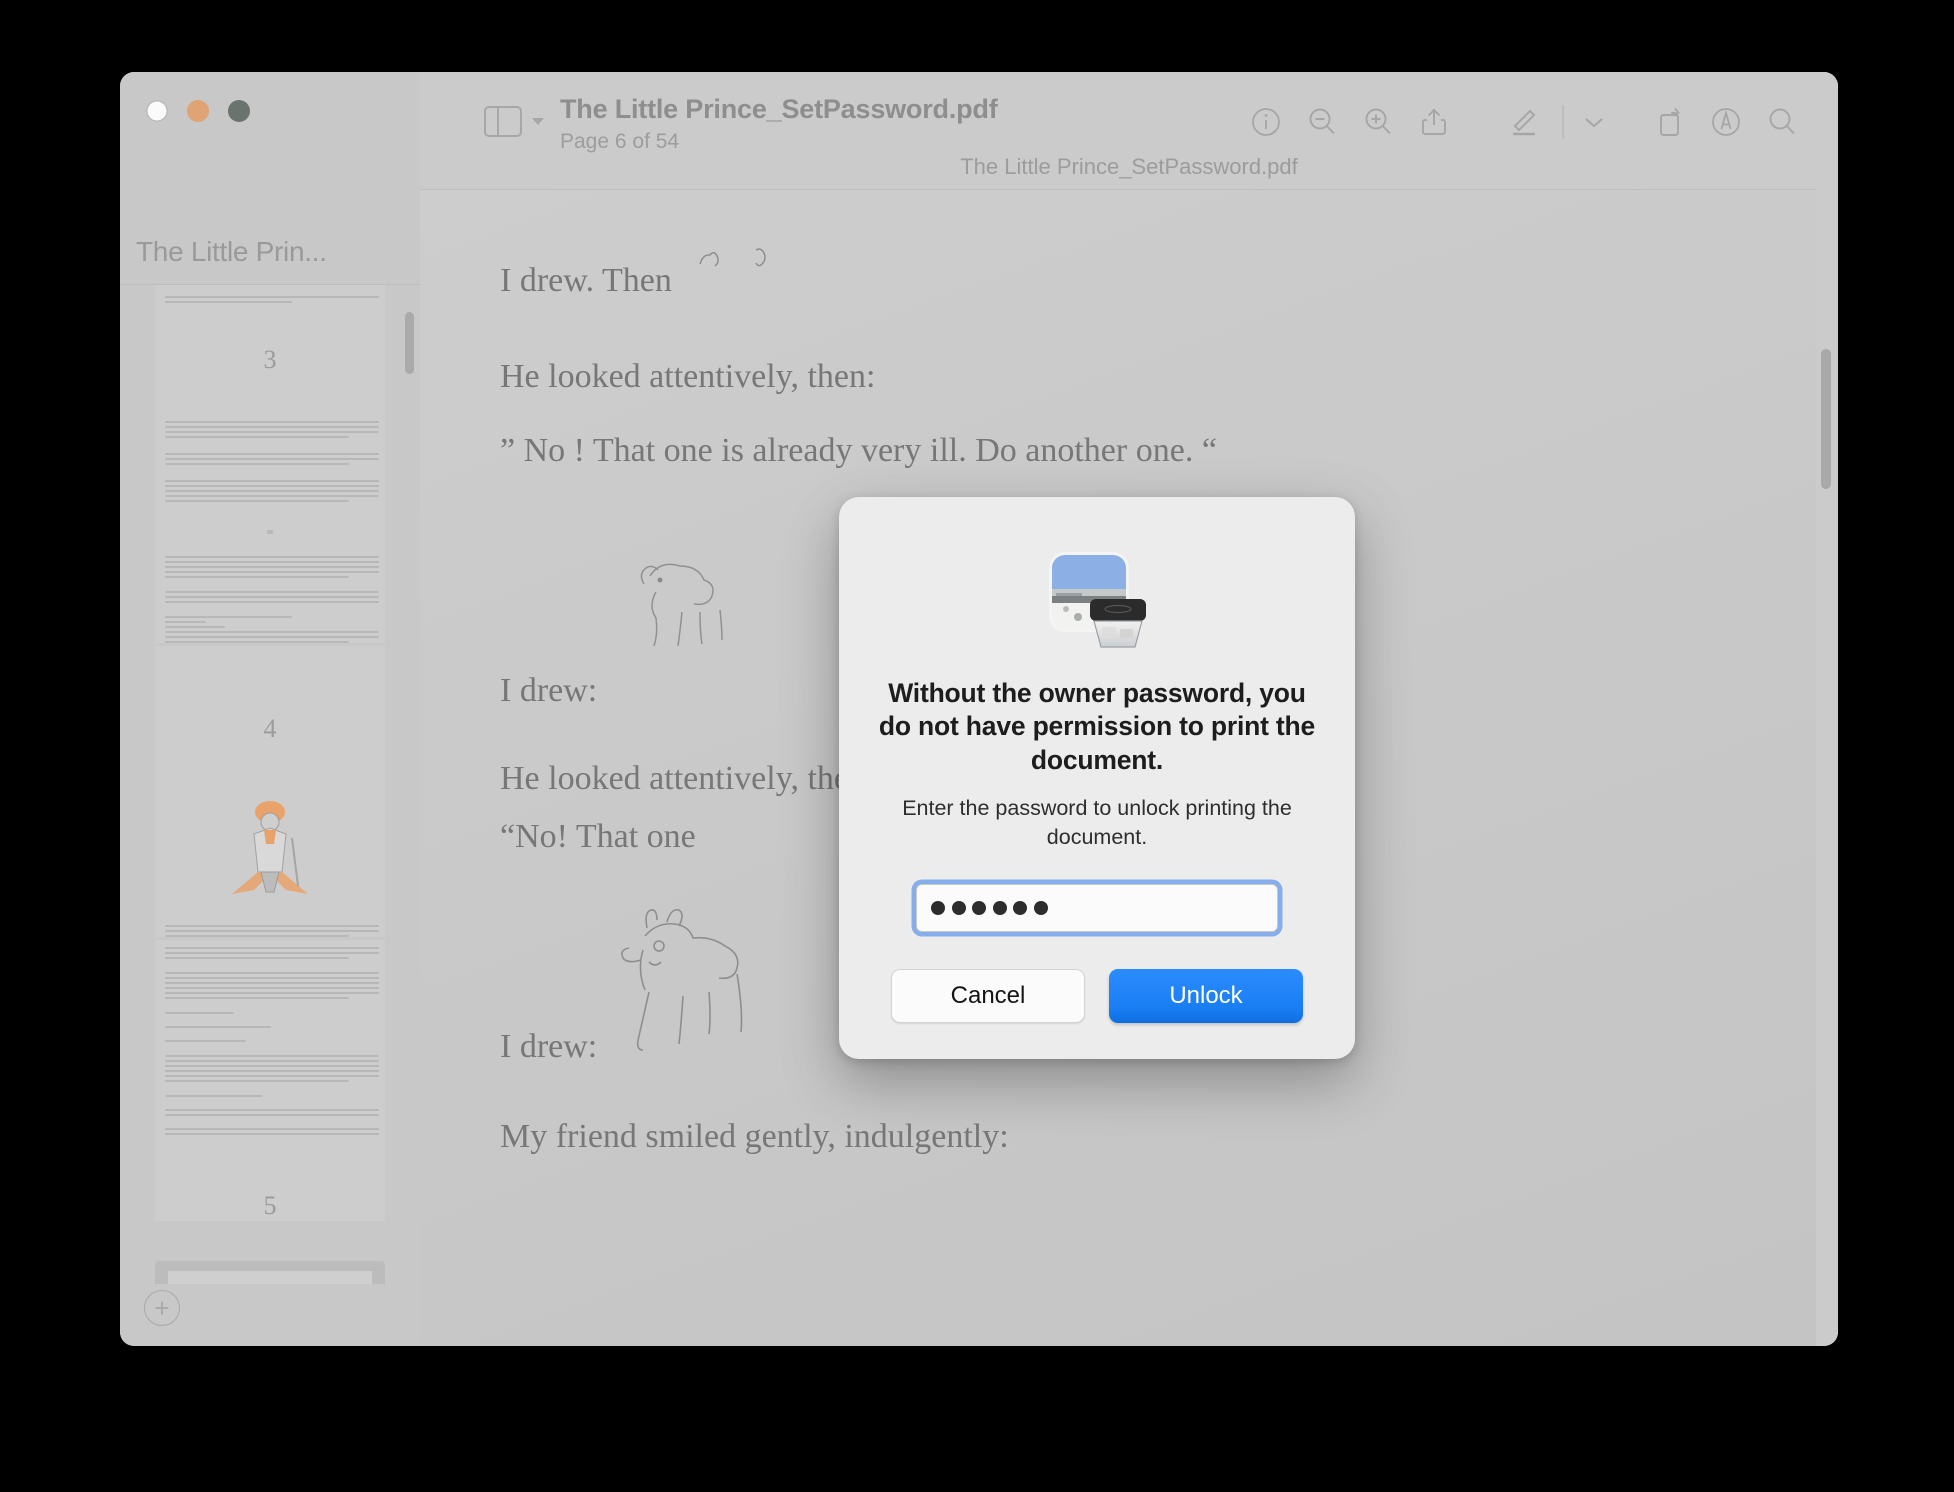  Describe the element at coordinates (1434, 122) in the screenshot. I see `share-icon` at that location.